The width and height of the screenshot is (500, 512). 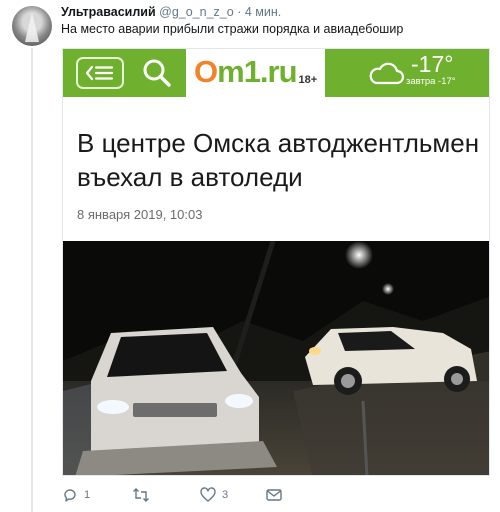 I want to click on weather-tomorrow: завтра -17°, so click(x=431, y=81).